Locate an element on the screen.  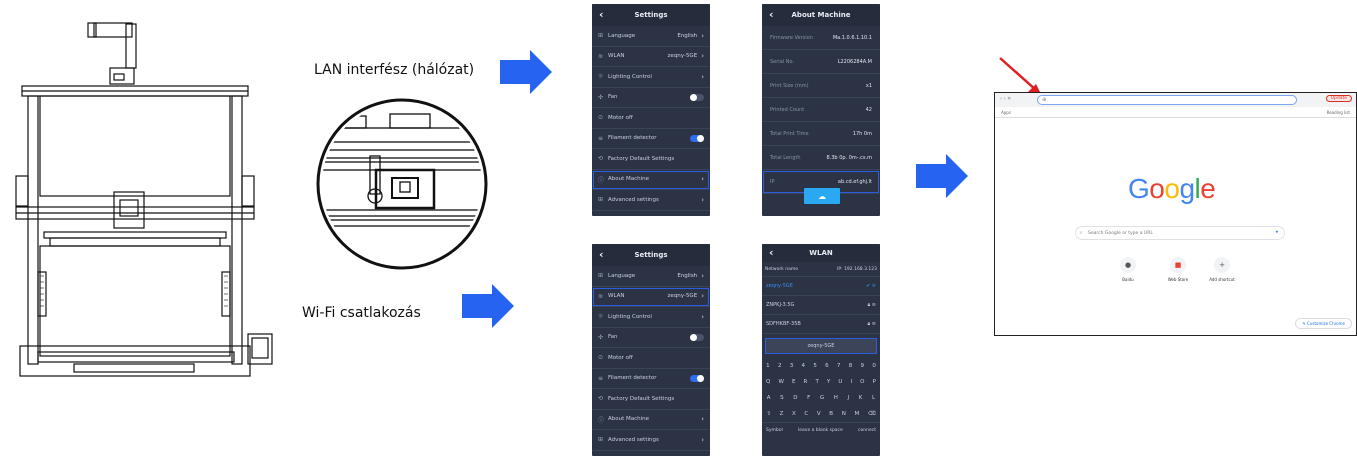
keyboard-key: V is located at coordinates (819, 414).